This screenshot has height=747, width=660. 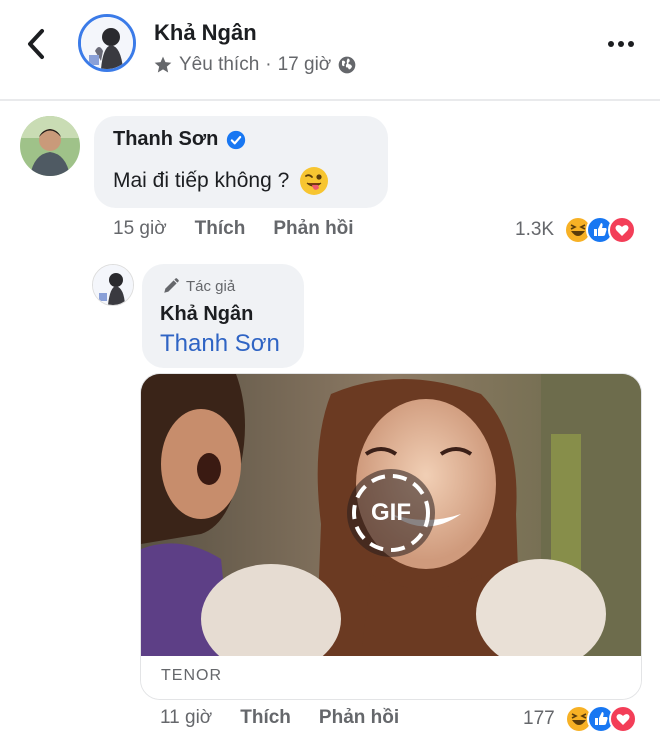 I want to click on post-meta: Yêu thích · 17 giờ, so click(x=255, y=65).